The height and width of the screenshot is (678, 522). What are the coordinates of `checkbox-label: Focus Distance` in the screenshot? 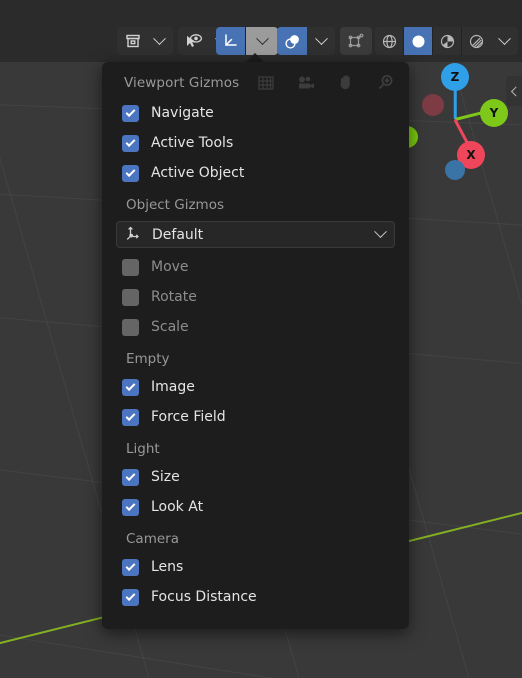 It's located at (204, 597).